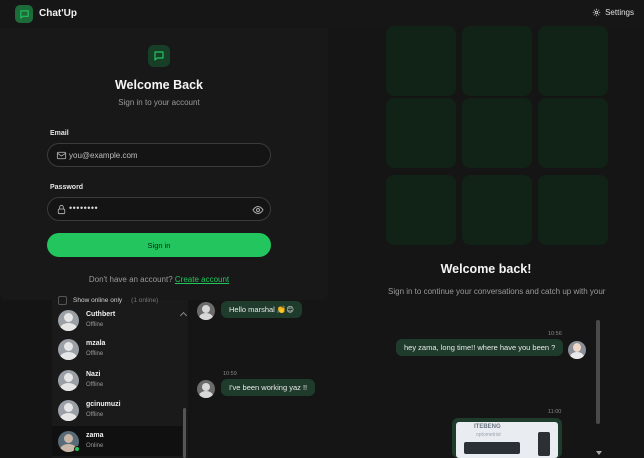 The width and height of the screenshot is (644, 458). I want to click on image-element, so click(492, 448).